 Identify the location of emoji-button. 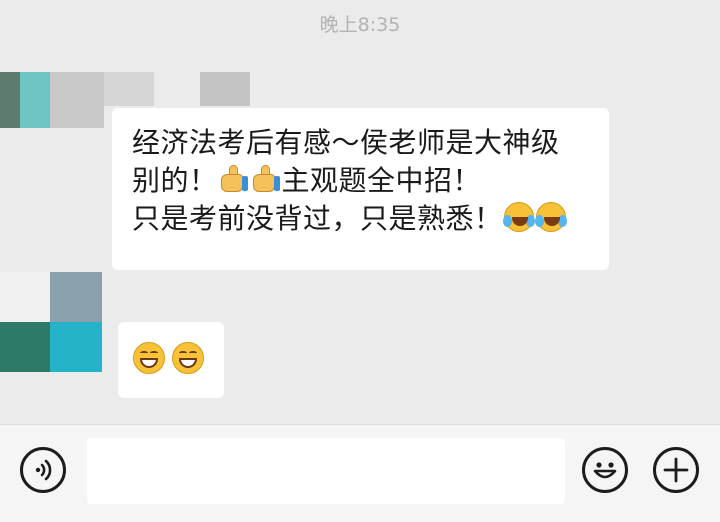
(605, 470).